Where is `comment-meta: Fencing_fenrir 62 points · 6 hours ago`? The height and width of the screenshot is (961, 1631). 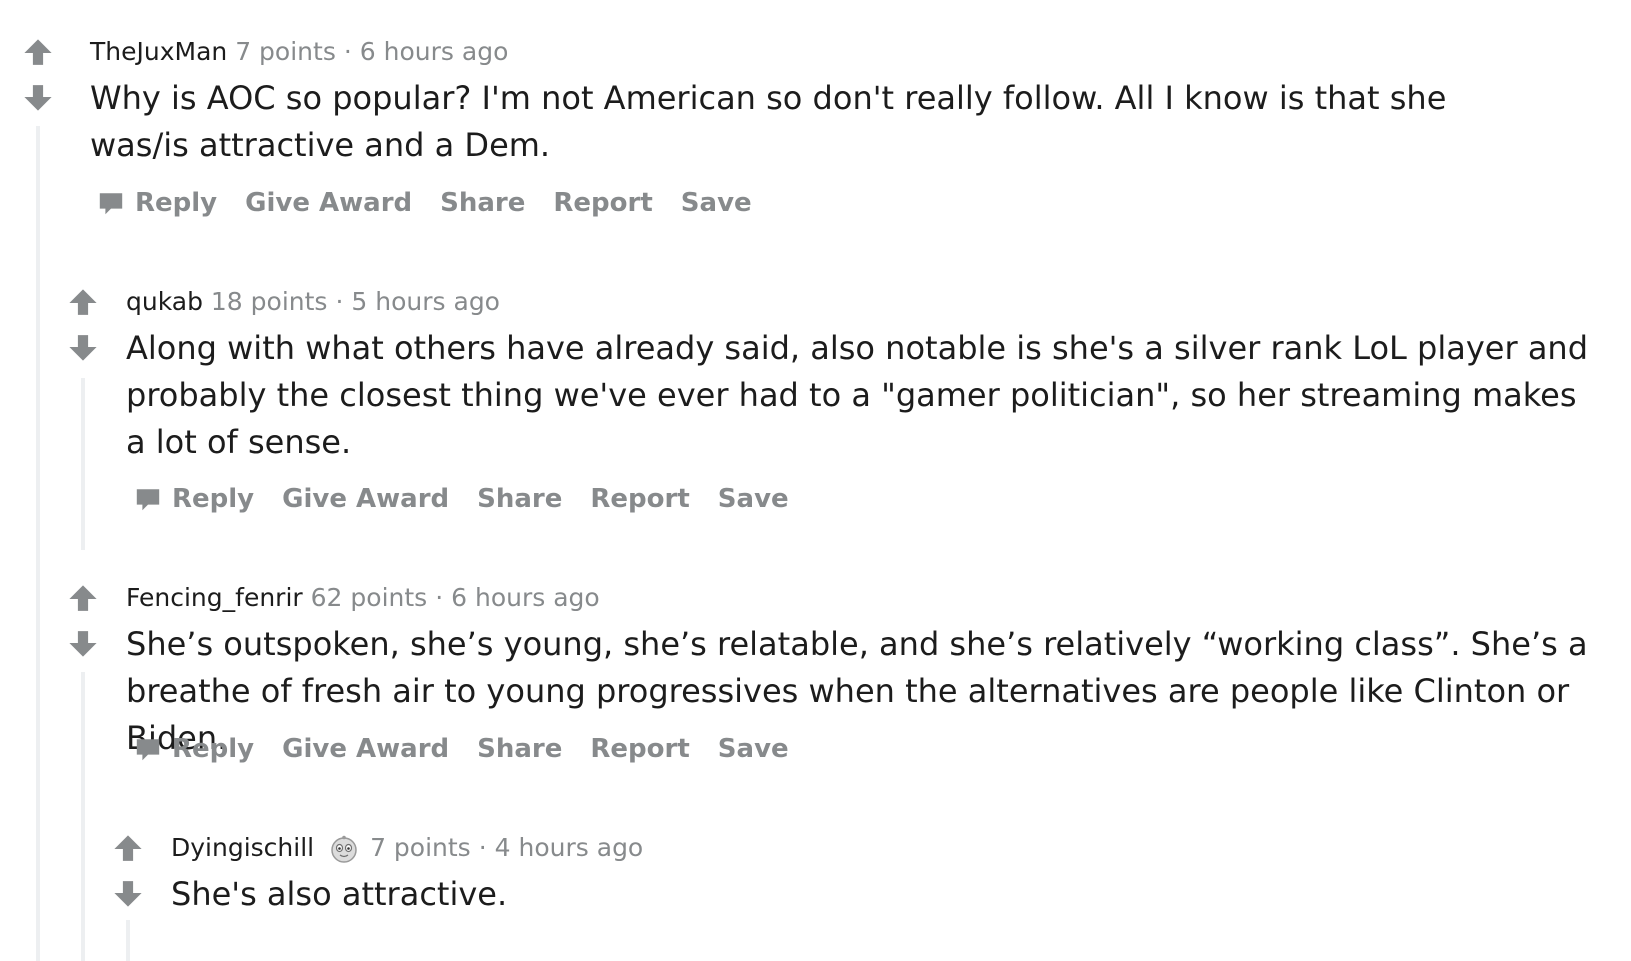
comment-meta: Fencing_fenrir 62 points · 6 hours ago is located at coordinates (363, 598).